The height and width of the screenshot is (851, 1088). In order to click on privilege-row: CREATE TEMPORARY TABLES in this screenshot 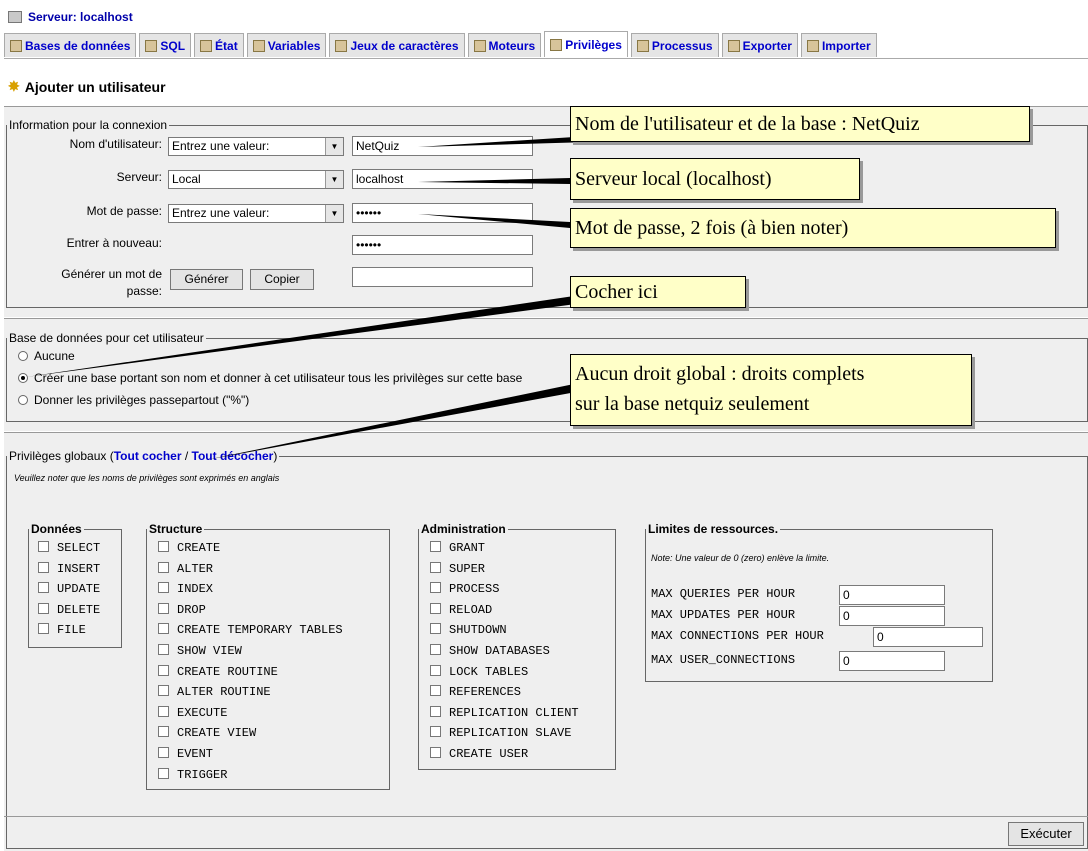, I will do `click(250, 630)`.